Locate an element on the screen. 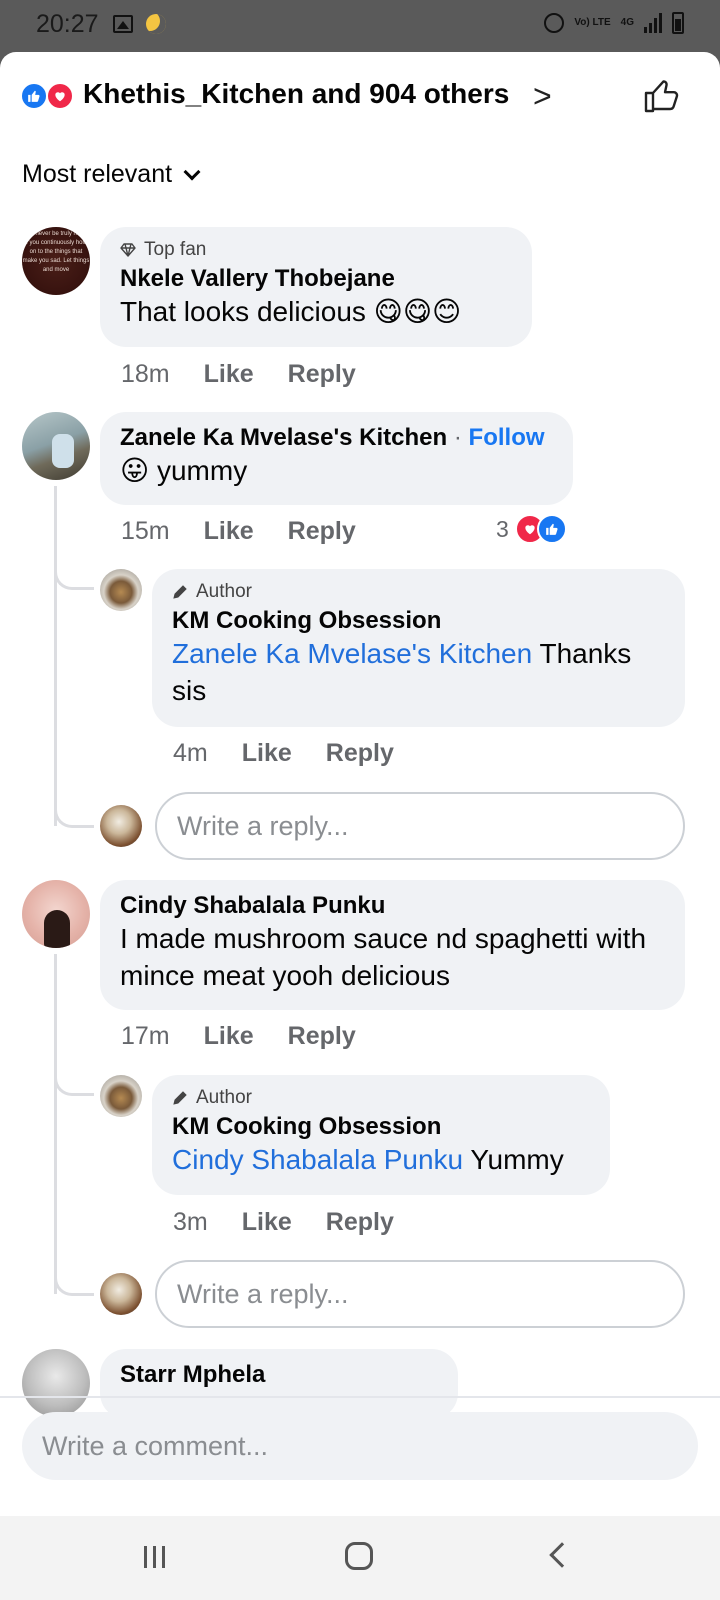 The image size is (720, 1600). comment-time: 3m is located at coordinates (190, 1222).